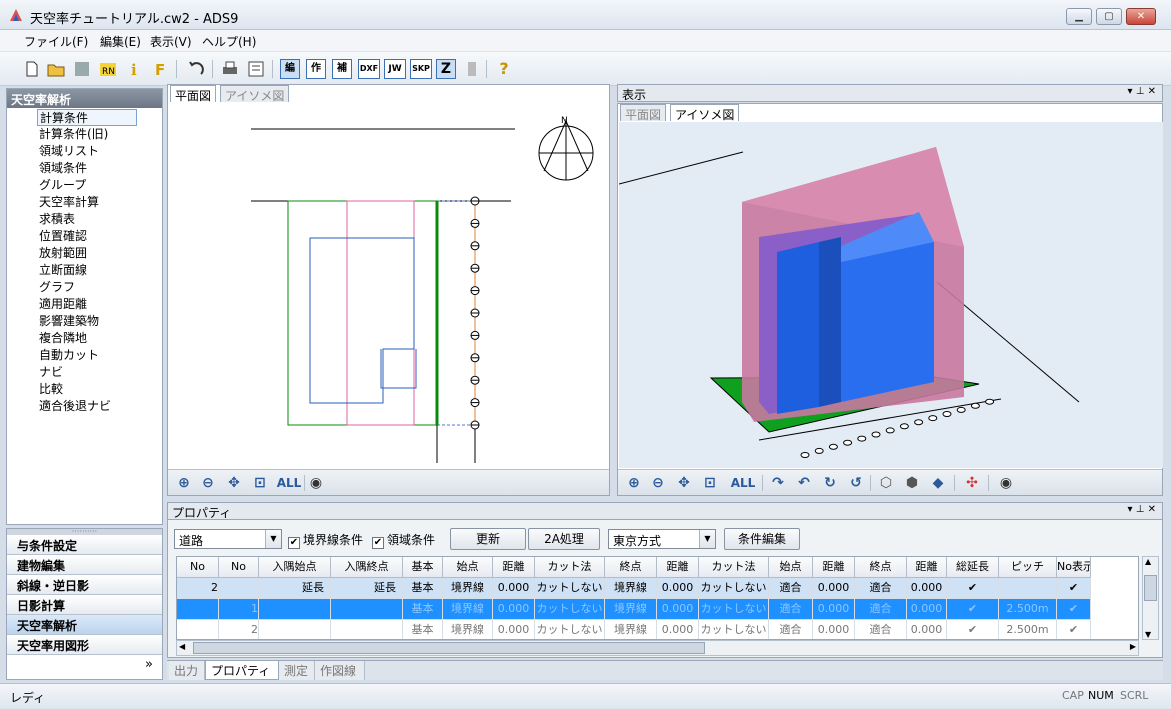 The image size is (1171, 709). I want to click on tree-item: グラフ, so click(57, 287).